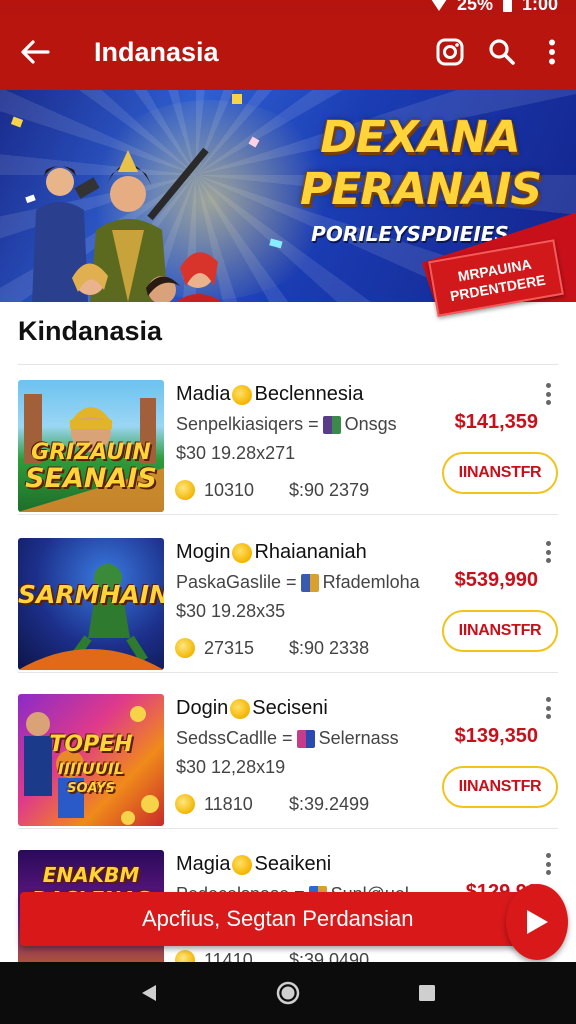 The width and height of the screenshot is (576, 1024). I want to click on item-subtitle-part: Rfademloha, so click(371, 582).